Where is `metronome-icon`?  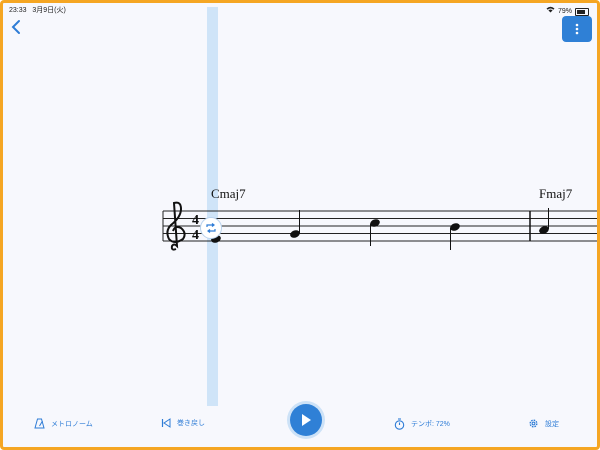
metronome-icon is located at coordinates (39, 423).